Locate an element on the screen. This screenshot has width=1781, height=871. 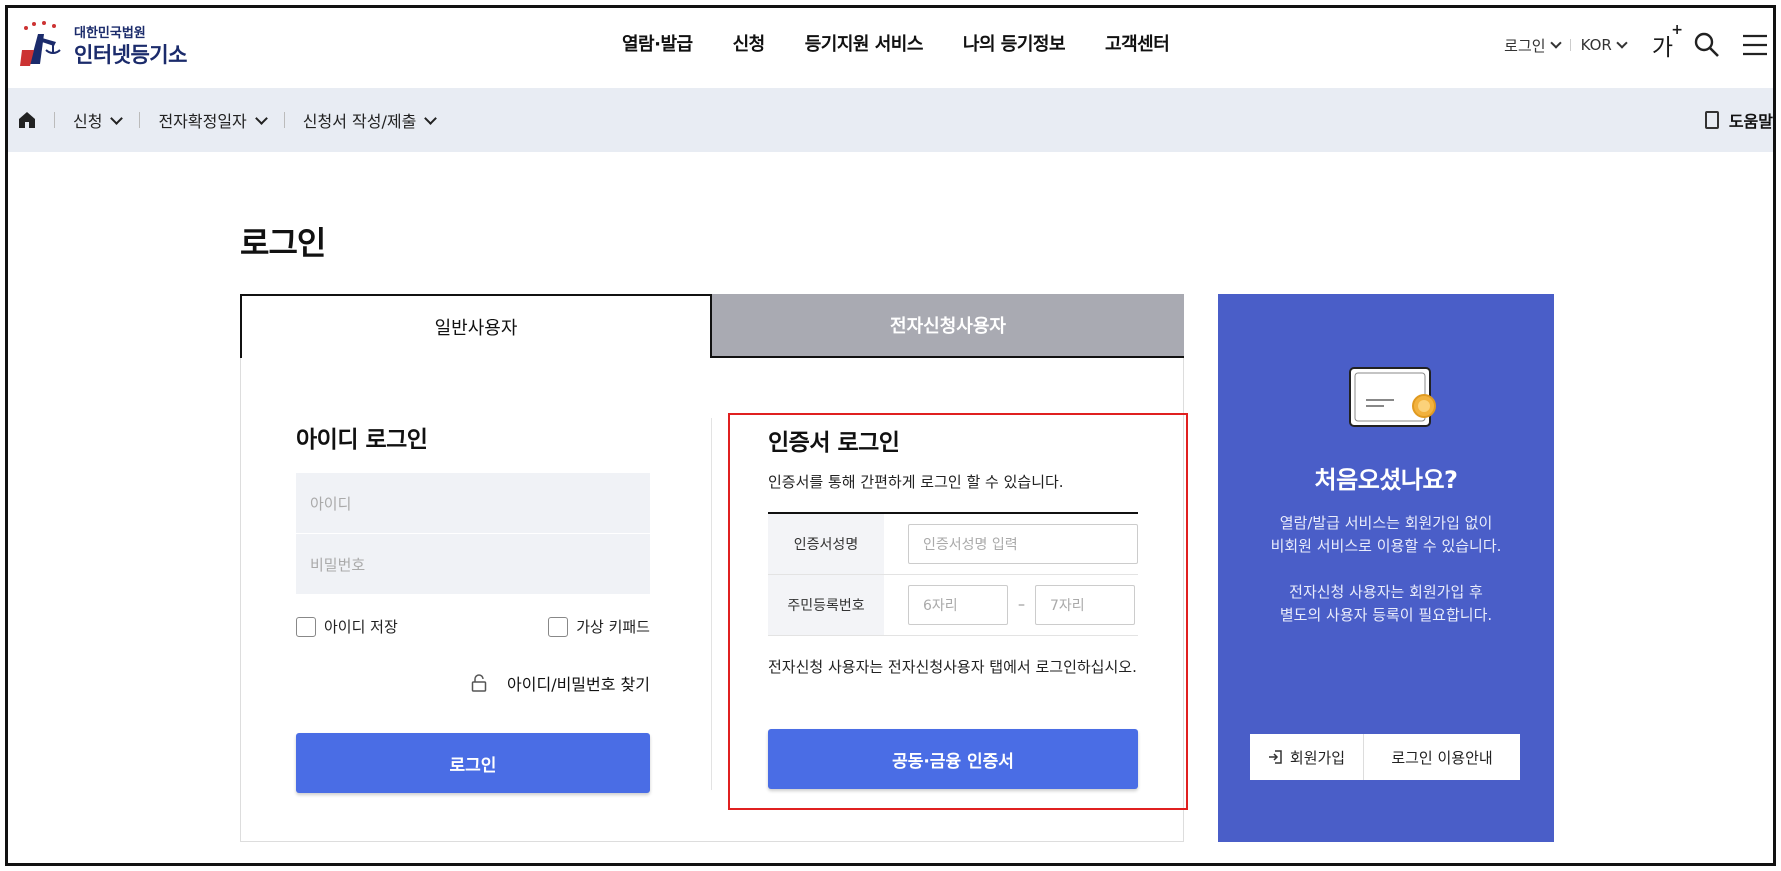
find-label: 아이디/비밀번호 찾기 is located at coordinates (578, 684).